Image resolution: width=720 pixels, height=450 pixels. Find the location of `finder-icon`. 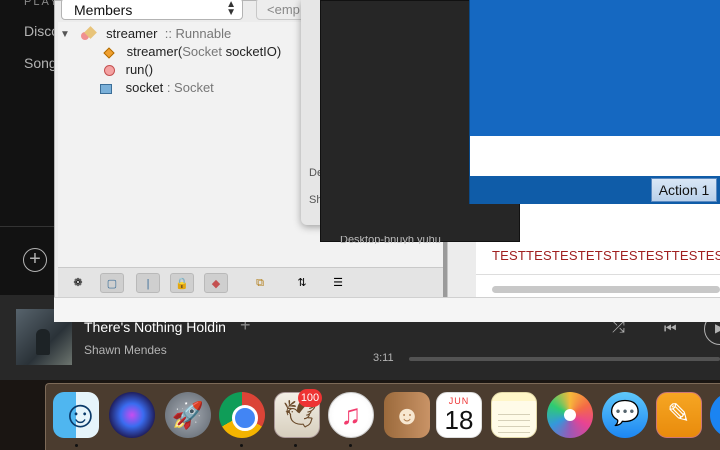

finder-icon is located at coordinates (76, 415).